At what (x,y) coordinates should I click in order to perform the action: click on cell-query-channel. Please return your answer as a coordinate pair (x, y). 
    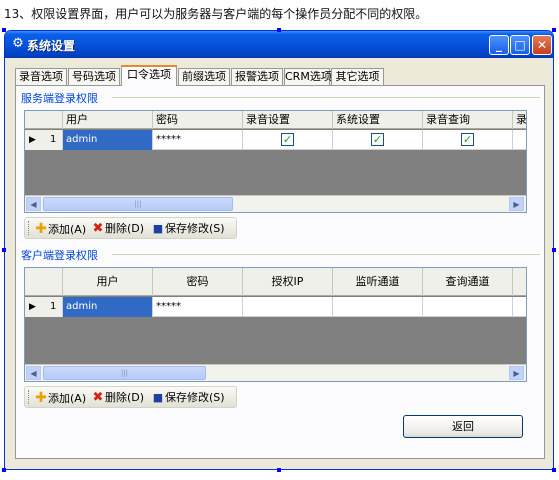
    Looking at the image, I should click on (468, 307).